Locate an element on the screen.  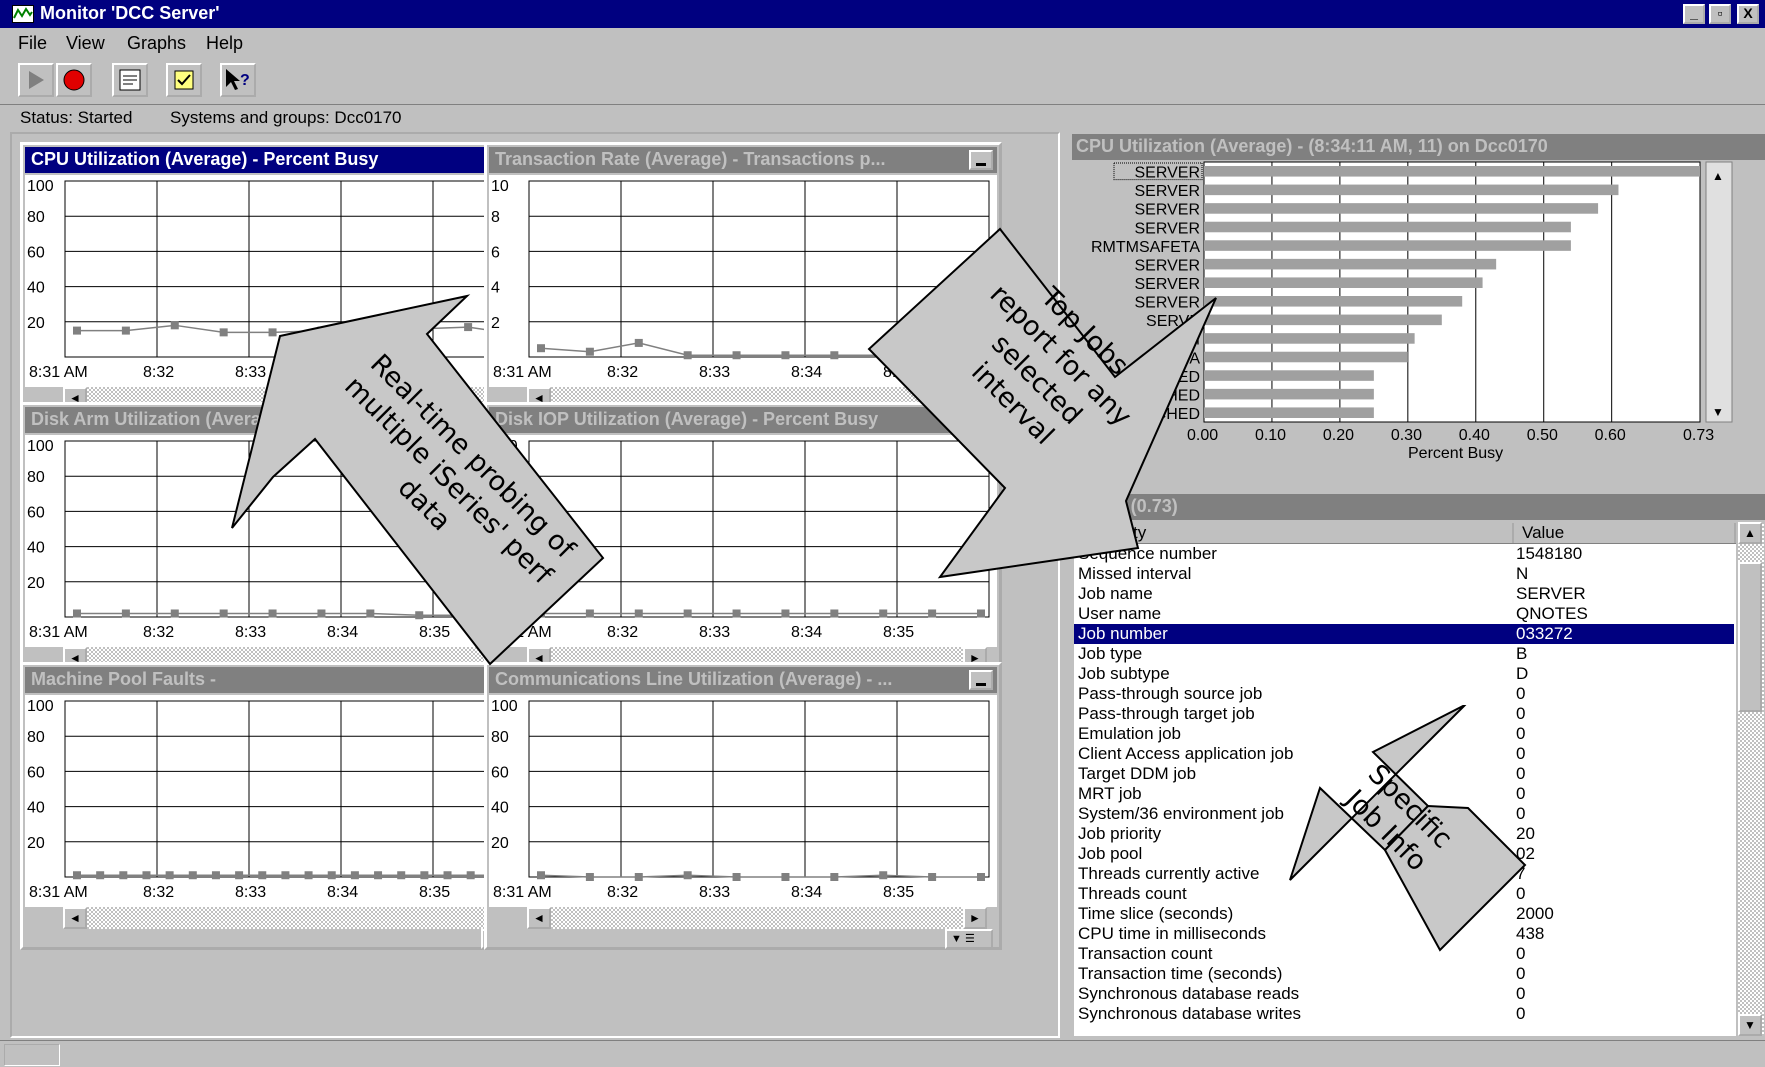
properties-scrollbar: ▲ ▼ is located at coordinates (1751, 779).